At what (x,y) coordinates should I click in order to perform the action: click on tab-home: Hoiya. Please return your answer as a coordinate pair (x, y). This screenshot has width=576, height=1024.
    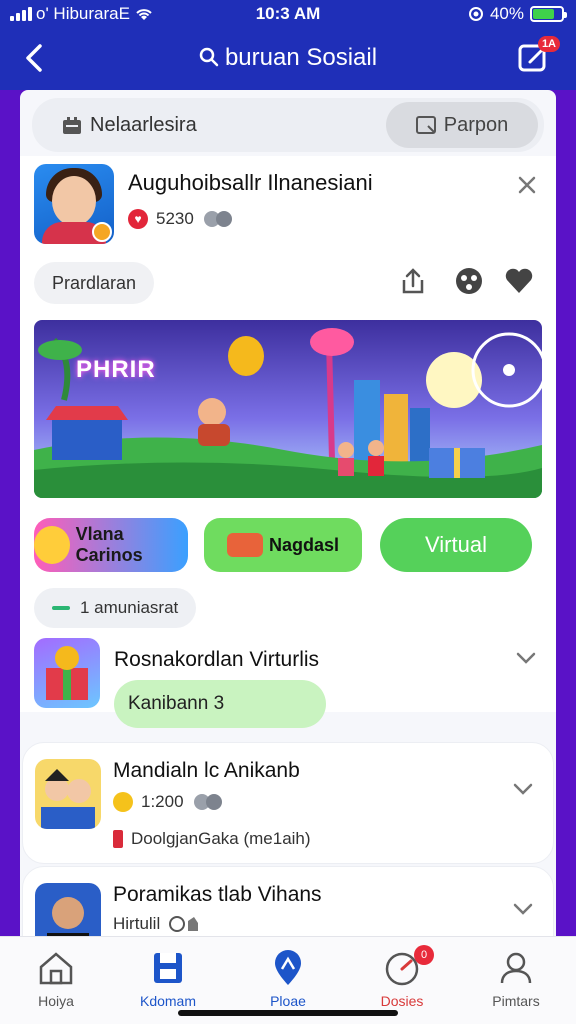
    Looking at the image, I should click on (56, 979).